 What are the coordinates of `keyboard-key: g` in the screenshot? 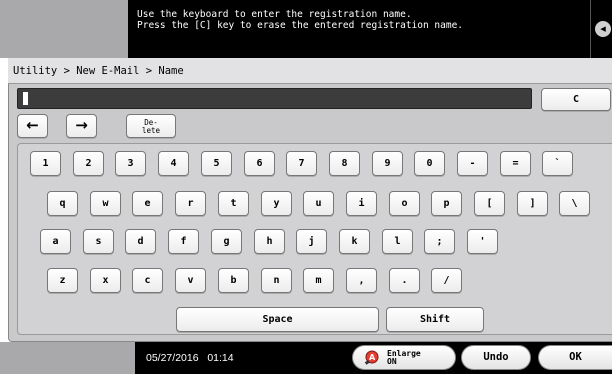 It's located at (226, 241).